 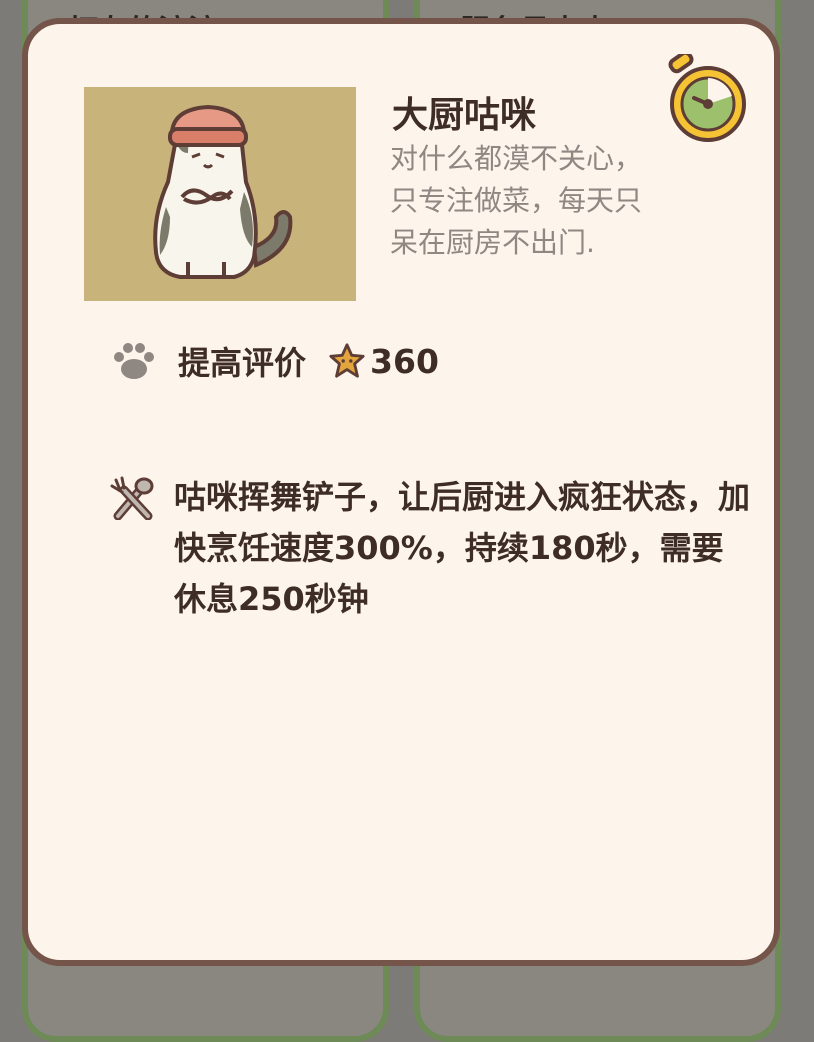 I want to click on star-icon, so click(x=347, y=360).